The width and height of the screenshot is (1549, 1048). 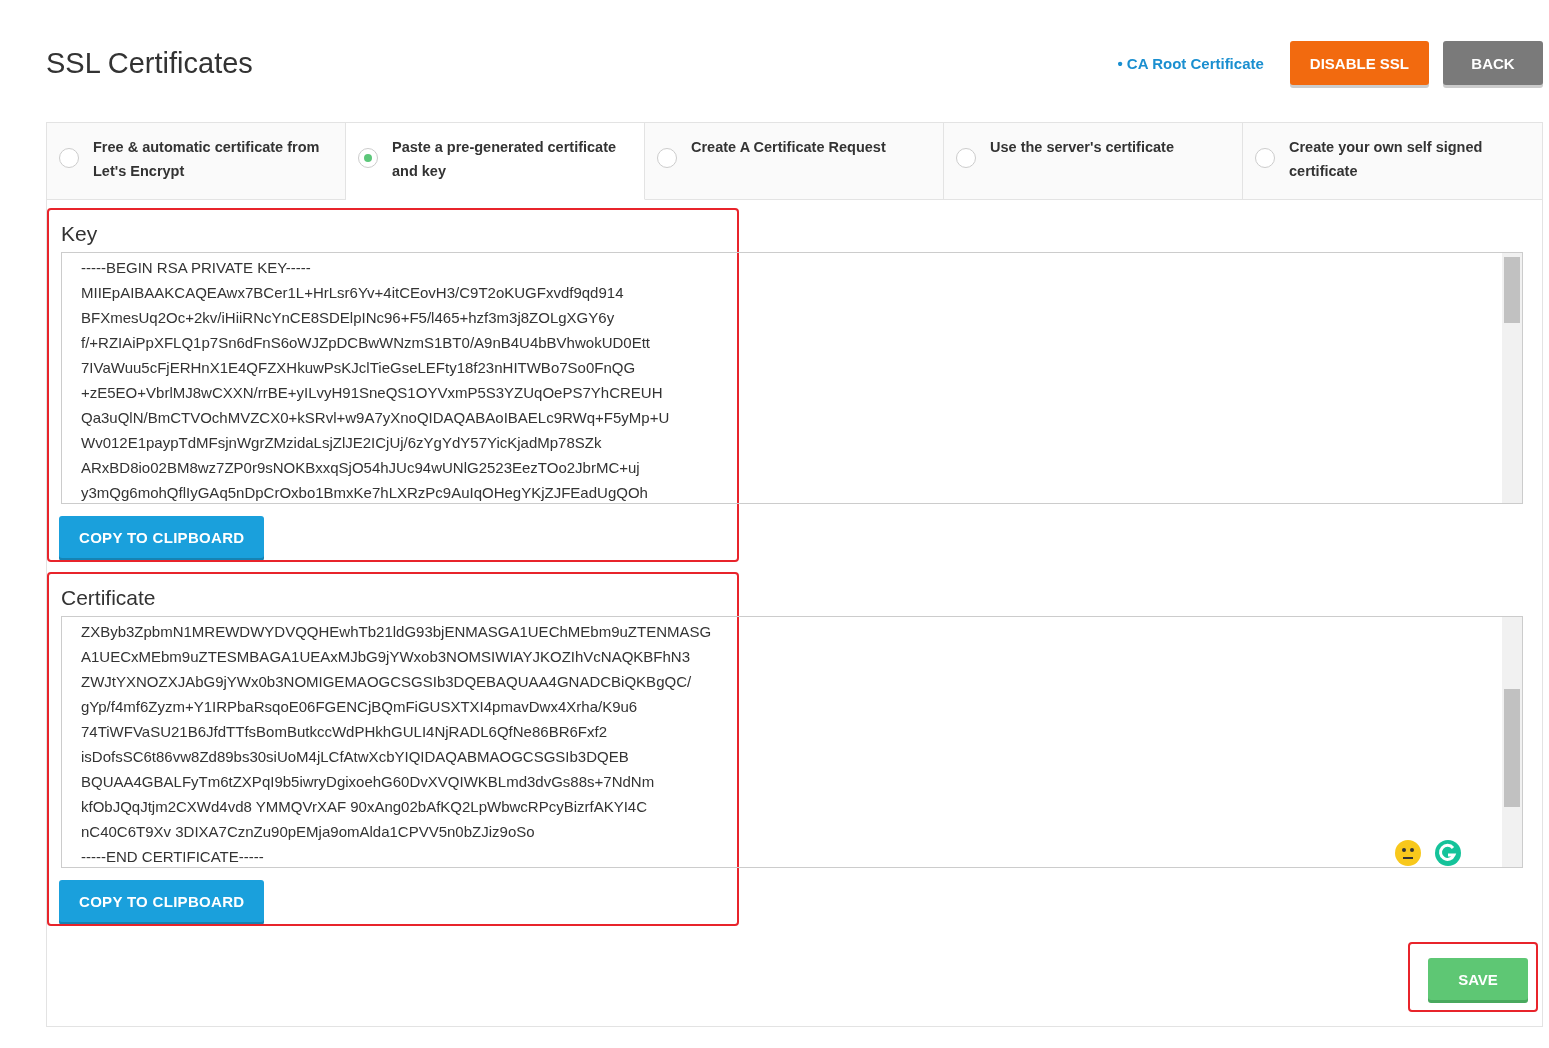 What do you see at coordinates (364, 493) in the screenshot?
I see `code-line: y3mQg6mohQflIyGAq5nDpCrOxbo1BmxKe7hLXRzPc9AuIqOHegYKjZJFEadUgQOh` at bounding box center [364, 493].